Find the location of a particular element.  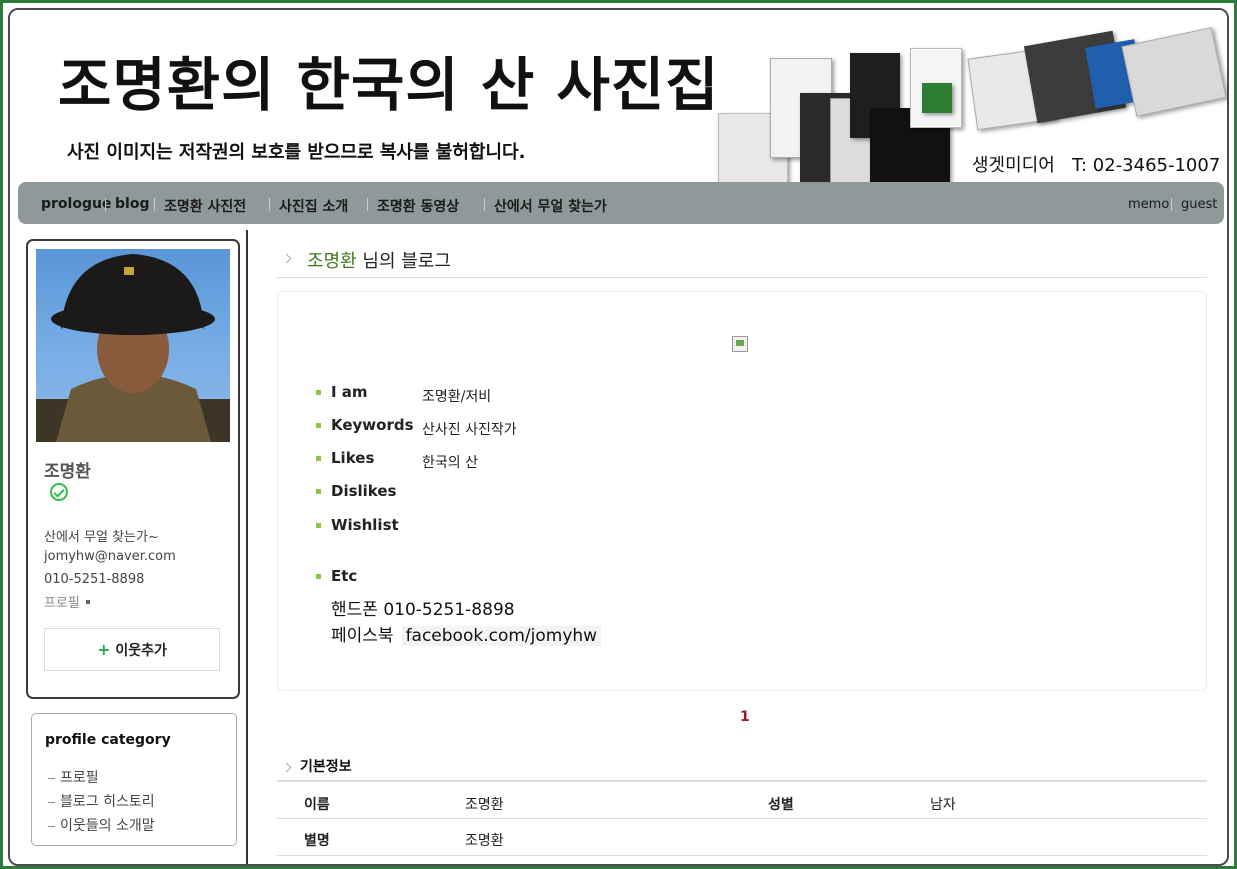

category-item-neighbor-intro: 이웃들의 소개말 is located at coordinates (101, 825).